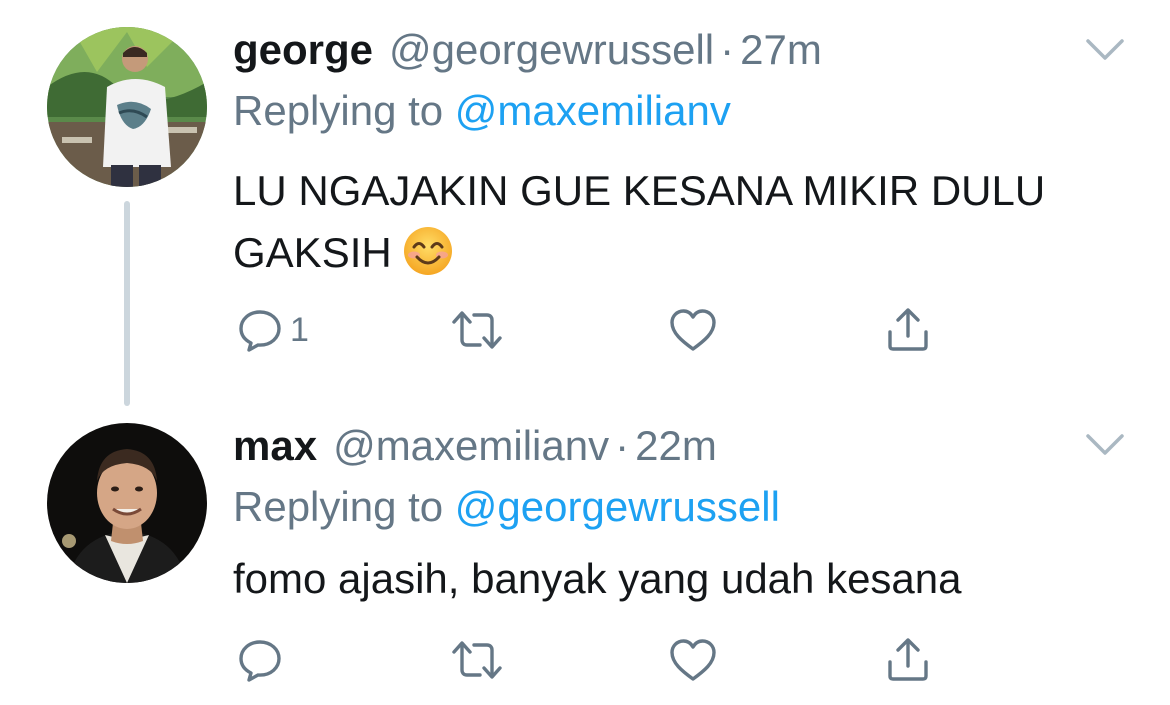  I want to click on tweet-text: fomo ajasih, banyak yang udah kesana, so click(683, 579).